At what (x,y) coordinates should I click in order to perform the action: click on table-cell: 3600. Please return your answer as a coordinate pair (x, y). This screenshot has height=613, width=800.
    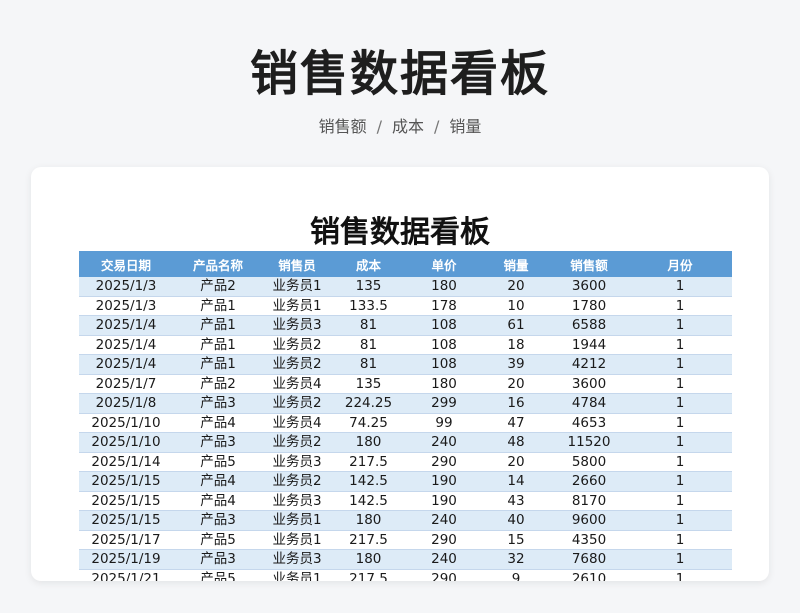
    Looking at the image, I should click on (589, 287).